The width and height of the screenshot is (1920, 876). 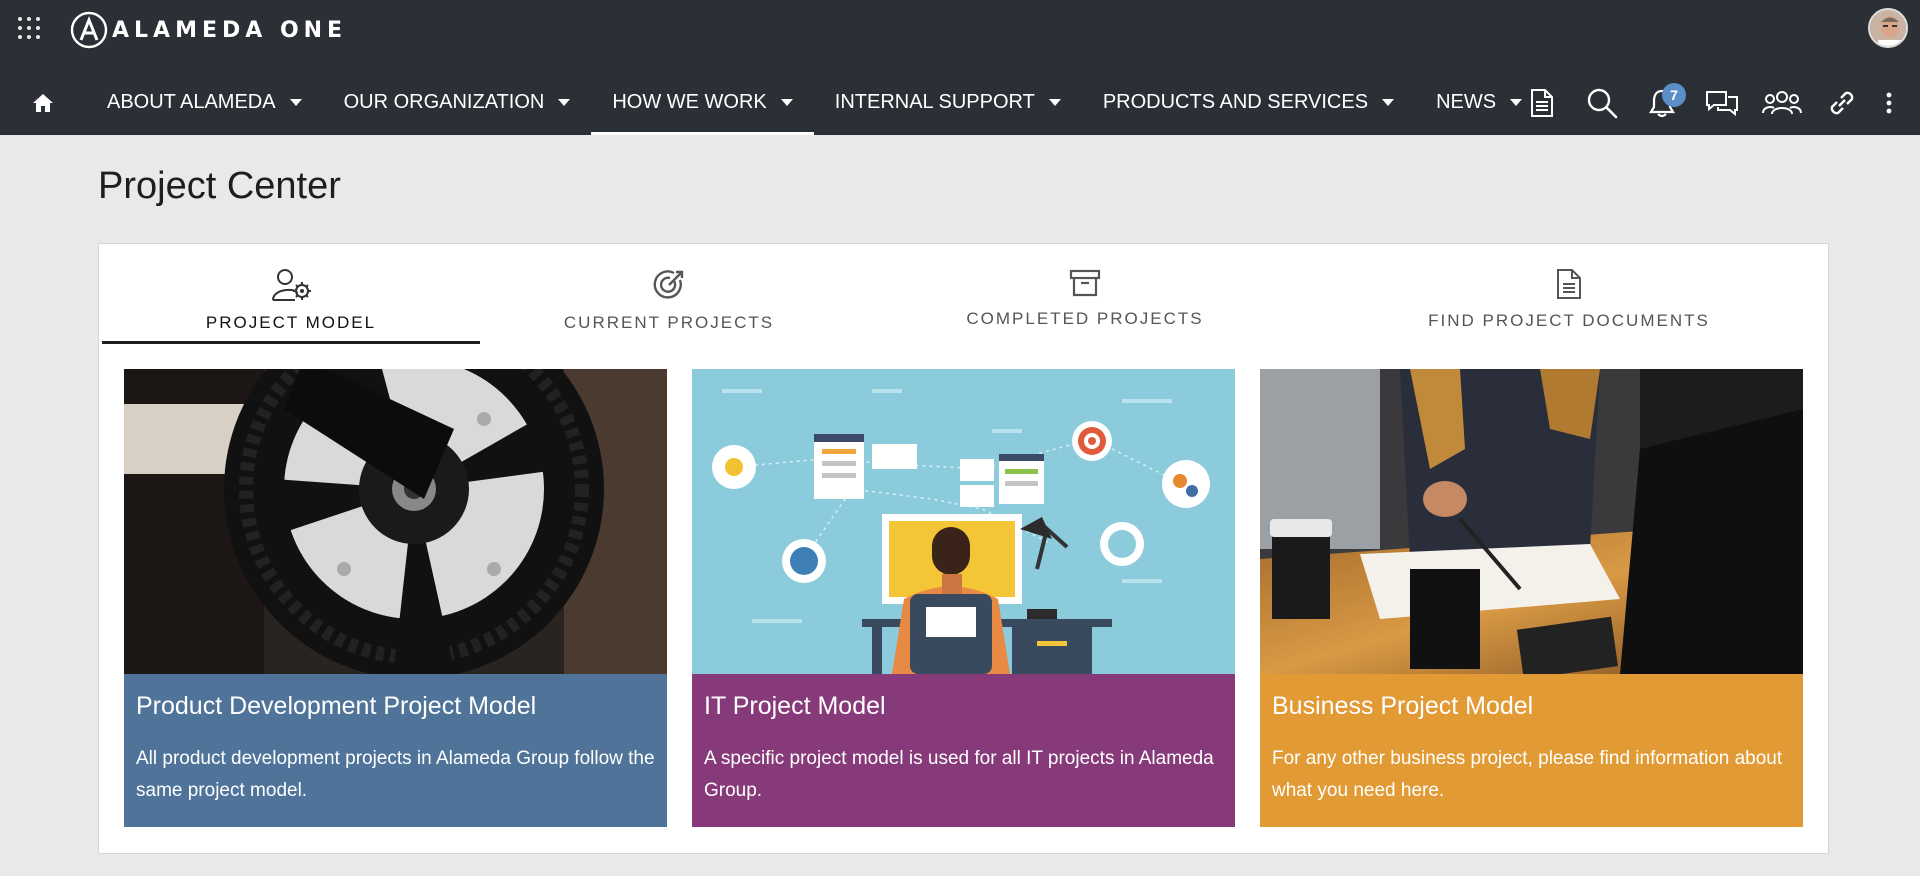 I want to click on links-button, so click(x=1842, y=103).